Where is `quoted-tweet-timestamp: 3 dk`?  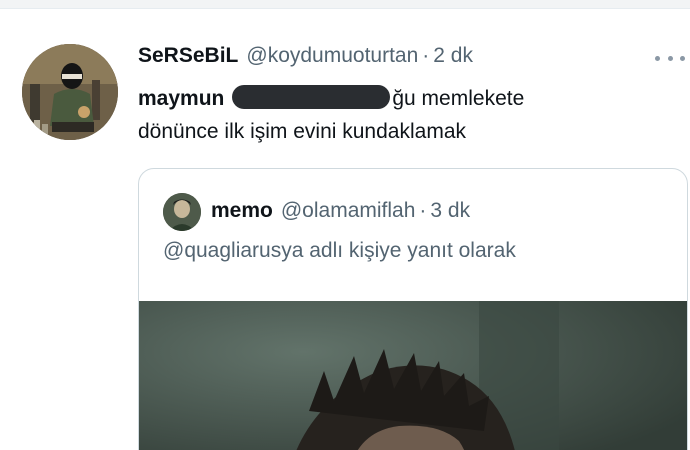 quoted-tweet-timestamp: 3 dk is located at coordinates (450, 211).